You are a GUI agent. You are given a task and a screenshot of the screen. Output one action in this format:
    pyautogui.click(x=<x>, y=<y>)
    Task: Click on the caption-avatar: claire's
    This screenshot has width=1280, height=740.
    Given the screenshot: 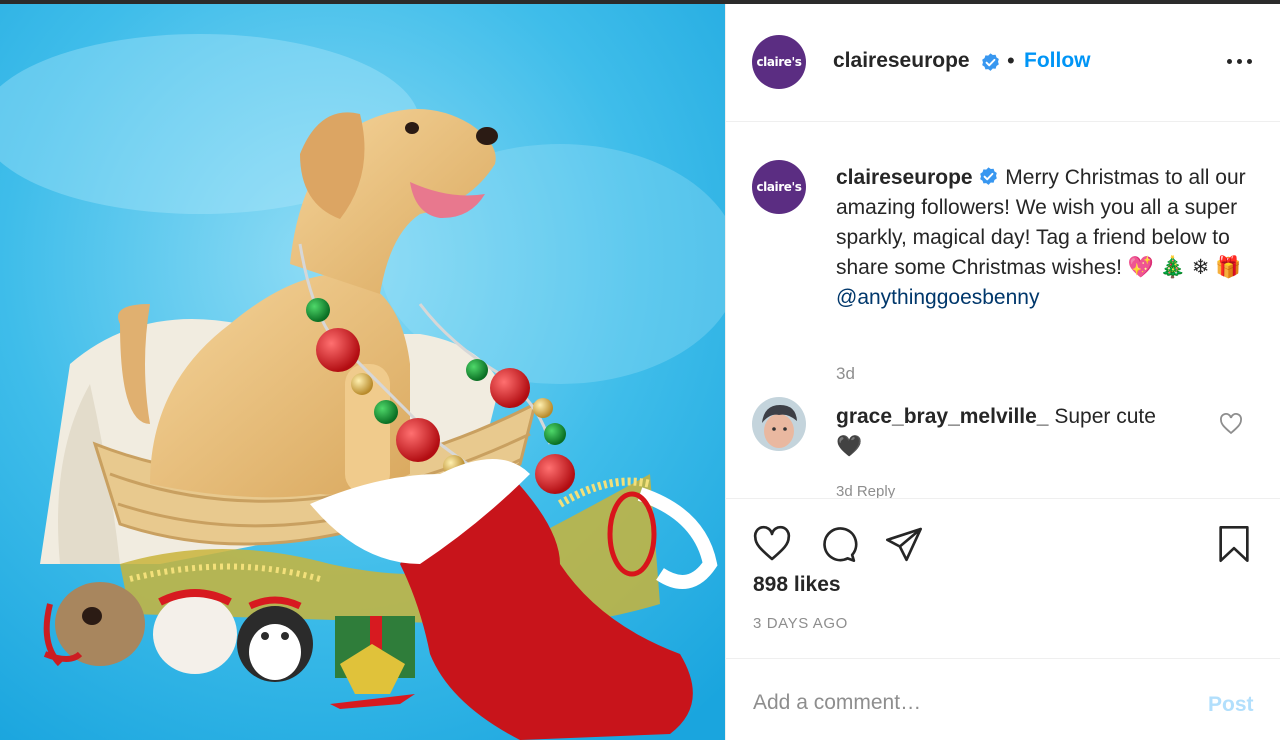 What is the action you would take?
    pyautogui.click(x=779, y=187)
    